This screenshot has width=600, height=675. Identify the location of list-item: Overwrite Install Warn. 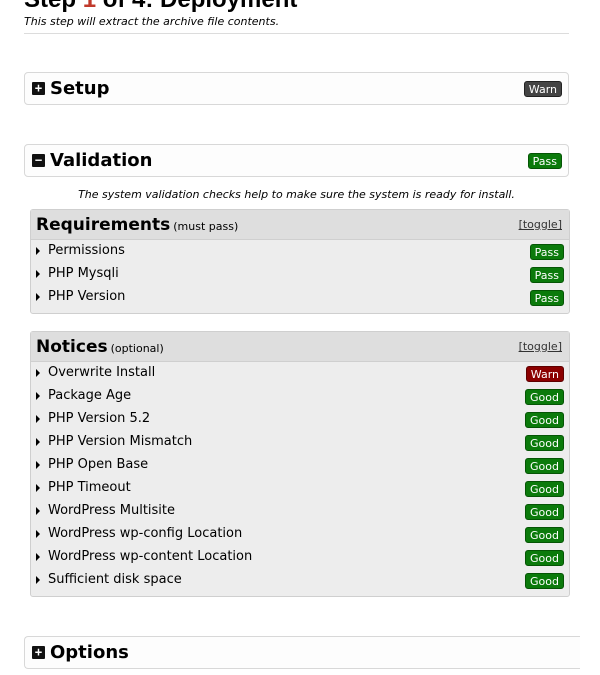
(300, 373).